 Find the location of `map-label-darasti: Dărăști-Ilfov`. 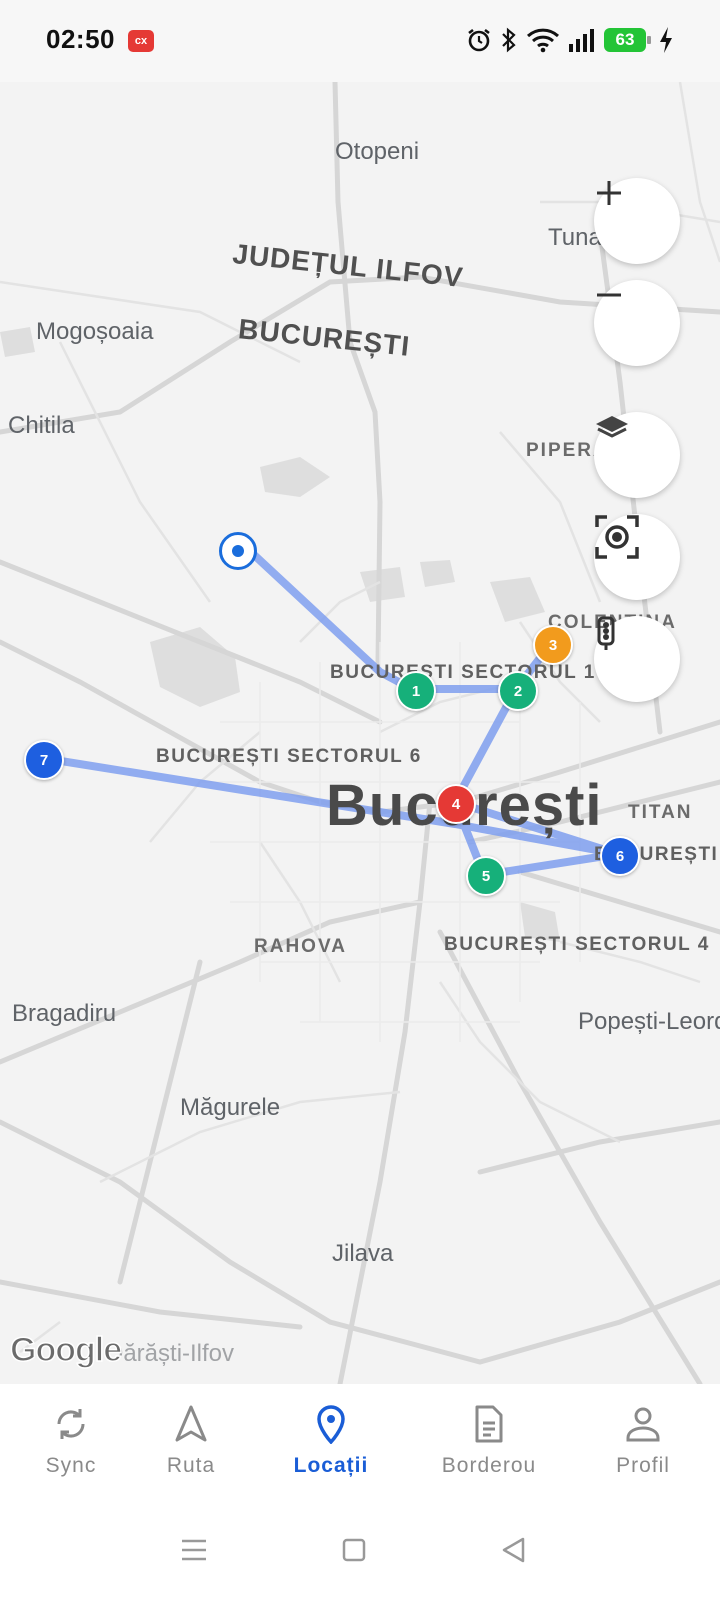

map-label-darasti: Dărăști-Ilfov is located at coordinates (170, 1353).